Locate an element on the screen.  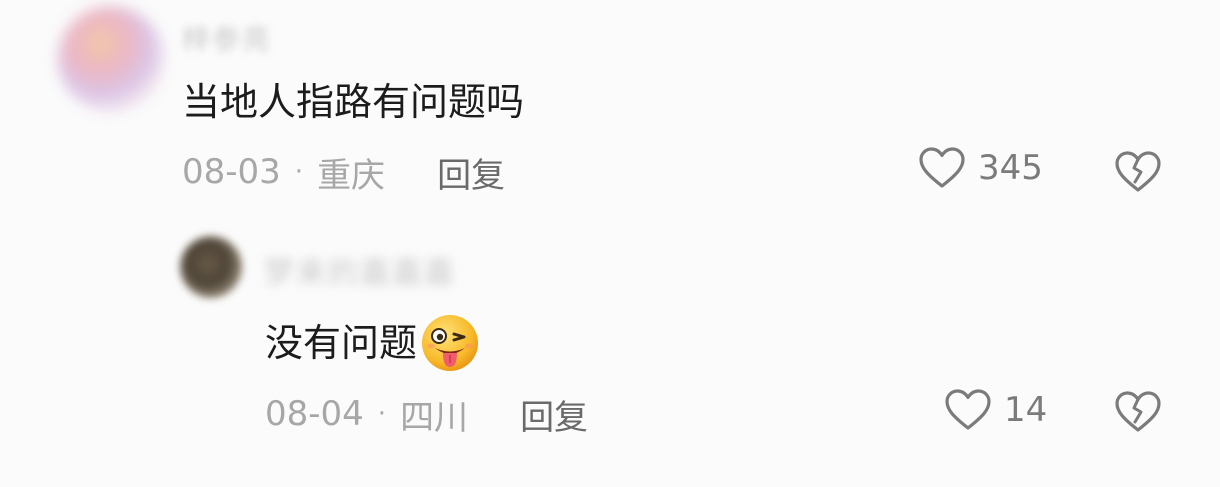
reply-username: 梦来的嘉嘉嘉 is located at coordinates (360, 270).